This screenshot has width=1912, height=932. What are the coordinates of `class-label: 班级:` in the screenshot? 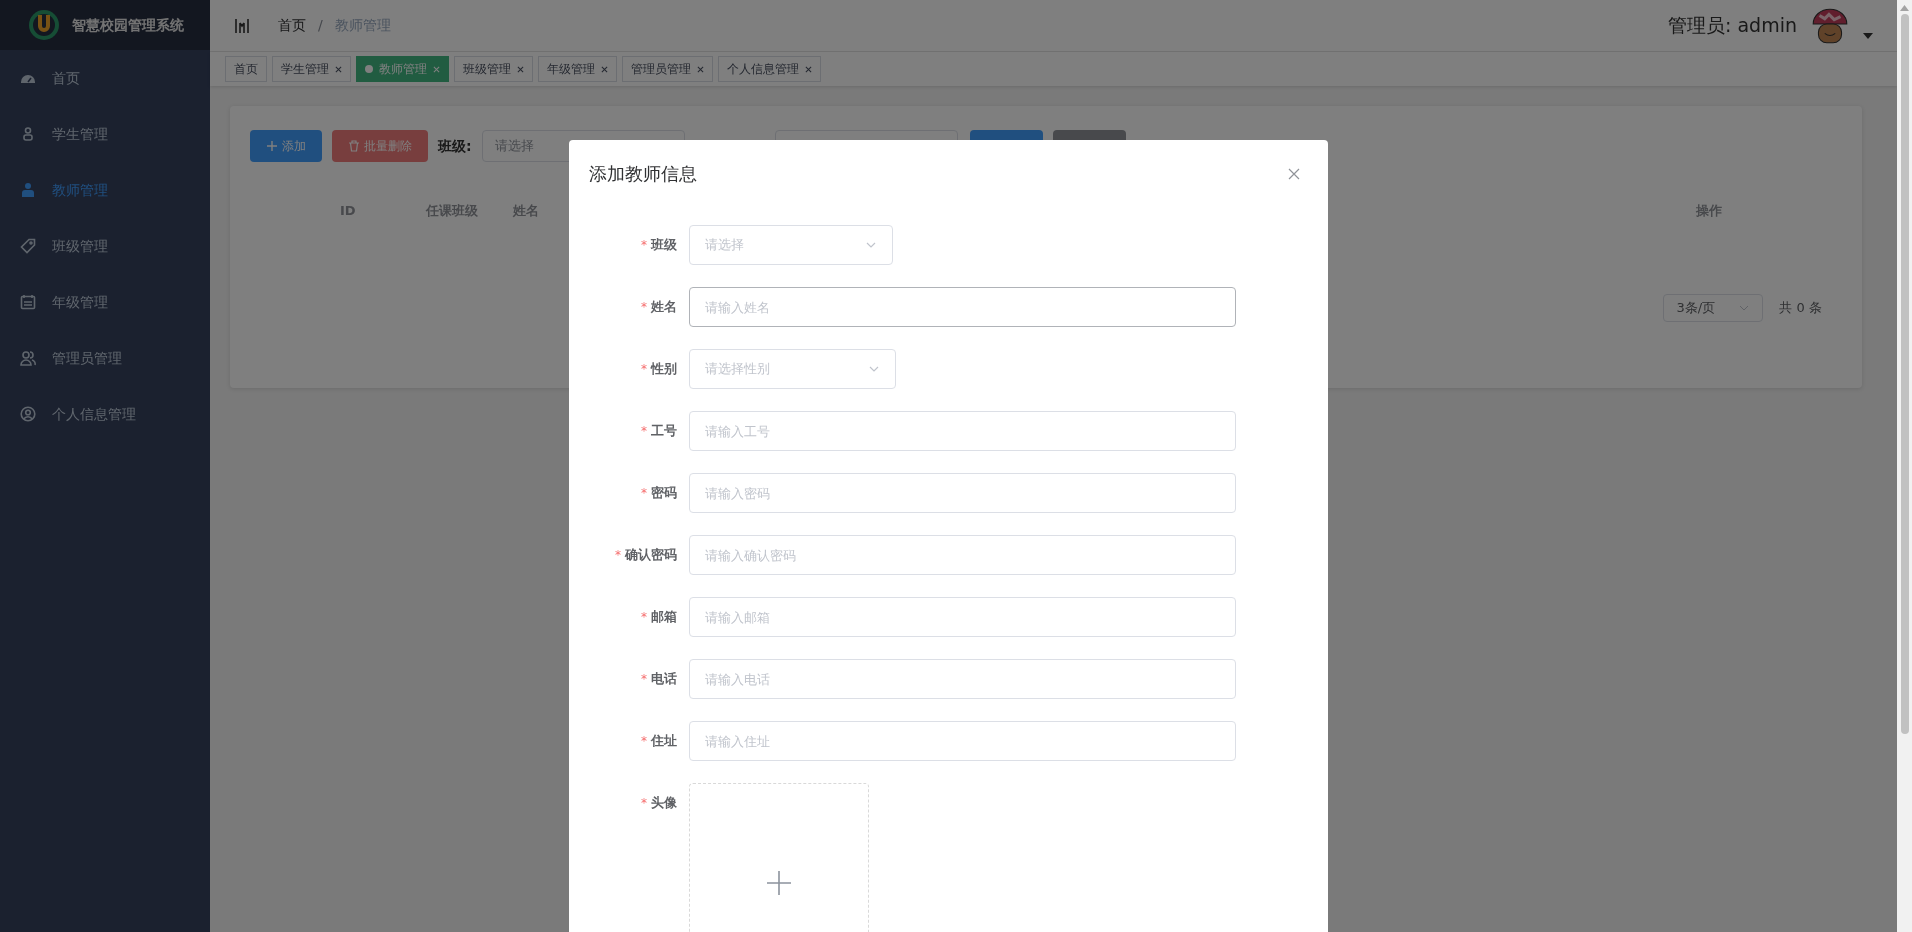 It's located at (455, 146).